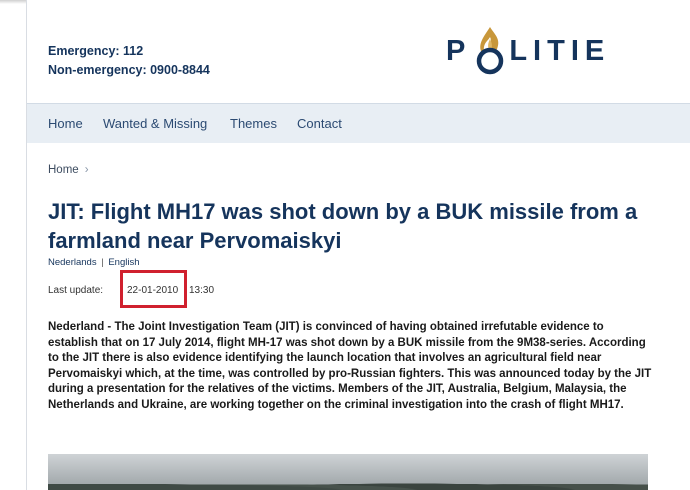 Image resolution: width=690 pixels, height=490 pixels. What do you see at coordinates (129, 61) in the screenshot?
I see `contact-info: Emergency: 112 Non-emergency: 0900-8844` at bounding box center [129, 61].